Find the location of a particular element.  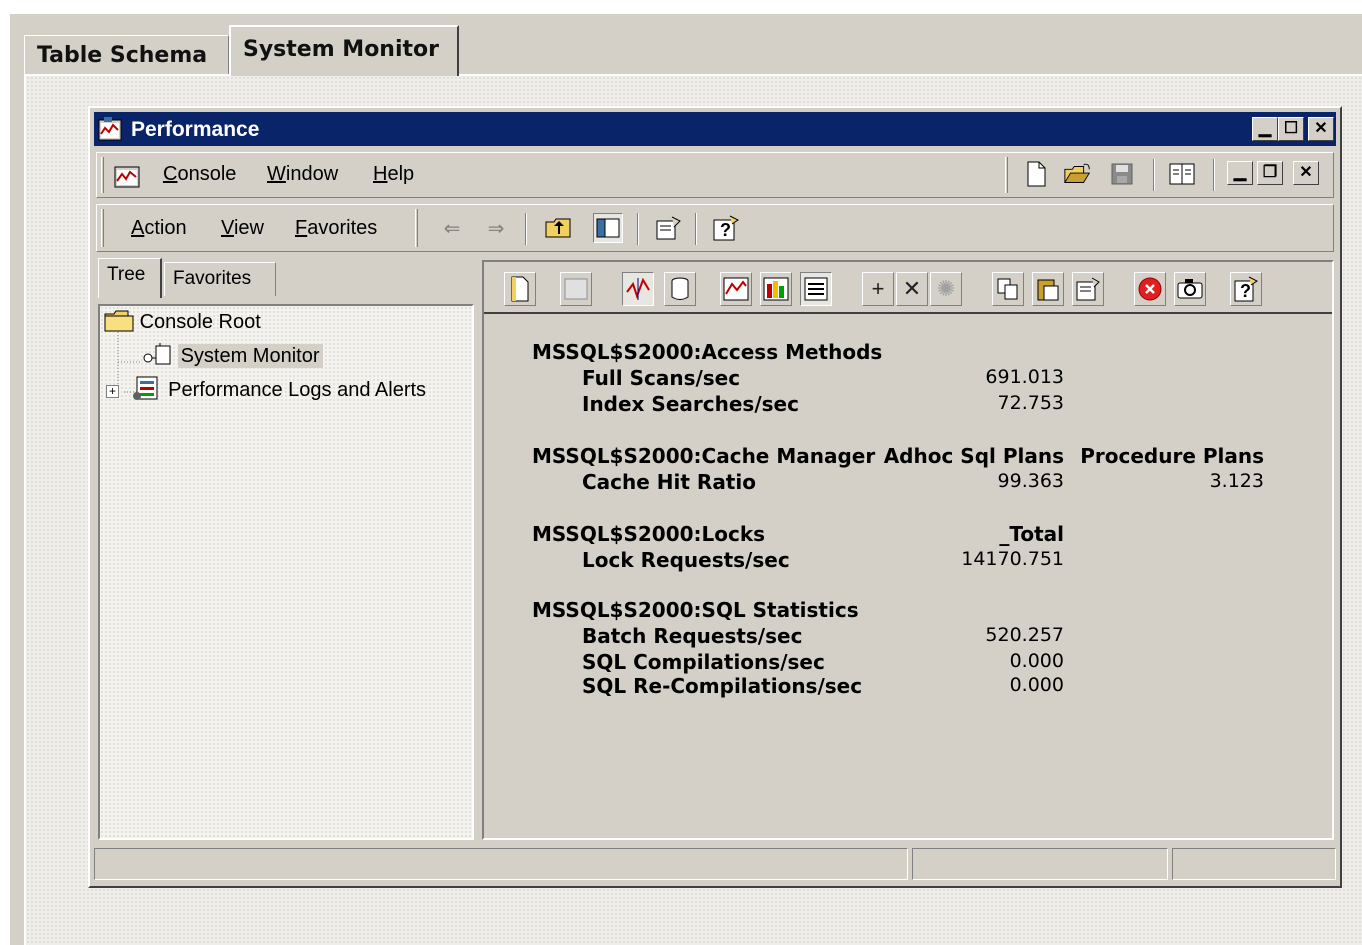

tab-table-schema: Table Schema is located at coordinates (126, 55).